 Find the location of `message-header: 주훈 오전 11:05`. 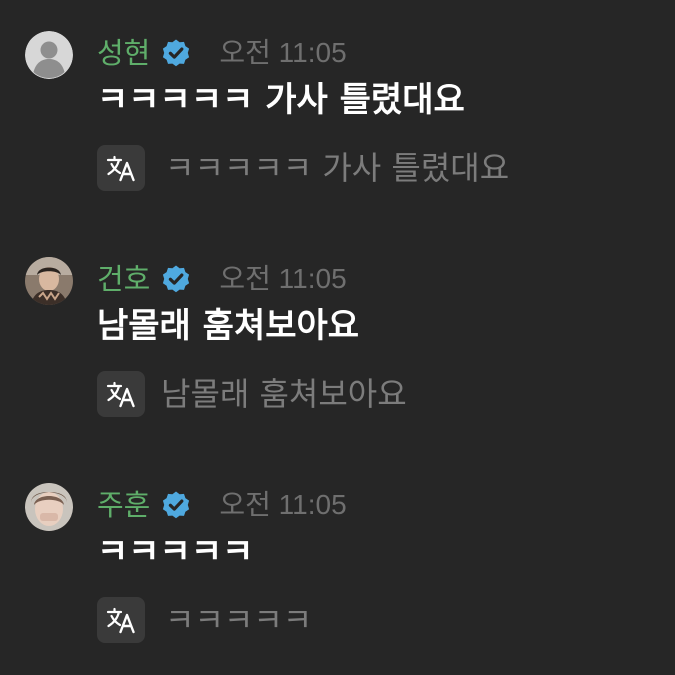

message-header: 주훈 오전 11:05 is located at coordinates (222, 505).